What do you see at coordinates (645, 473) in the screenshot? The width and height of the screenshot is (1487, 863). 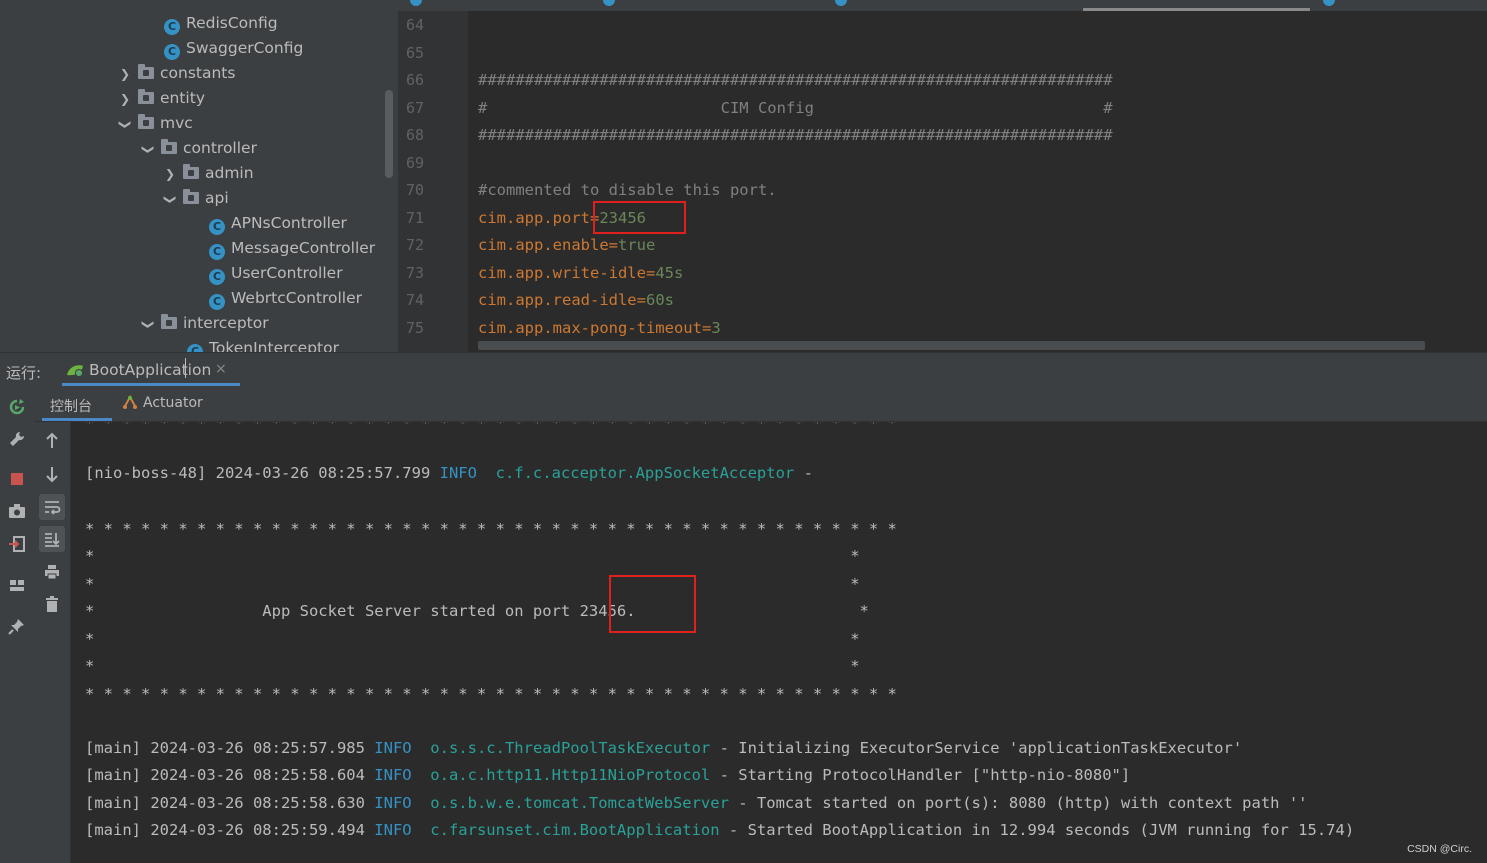 I see `log-logger: c.f.c.acceptor.AppSocketAcceptor` at bounding box center [645, 473].